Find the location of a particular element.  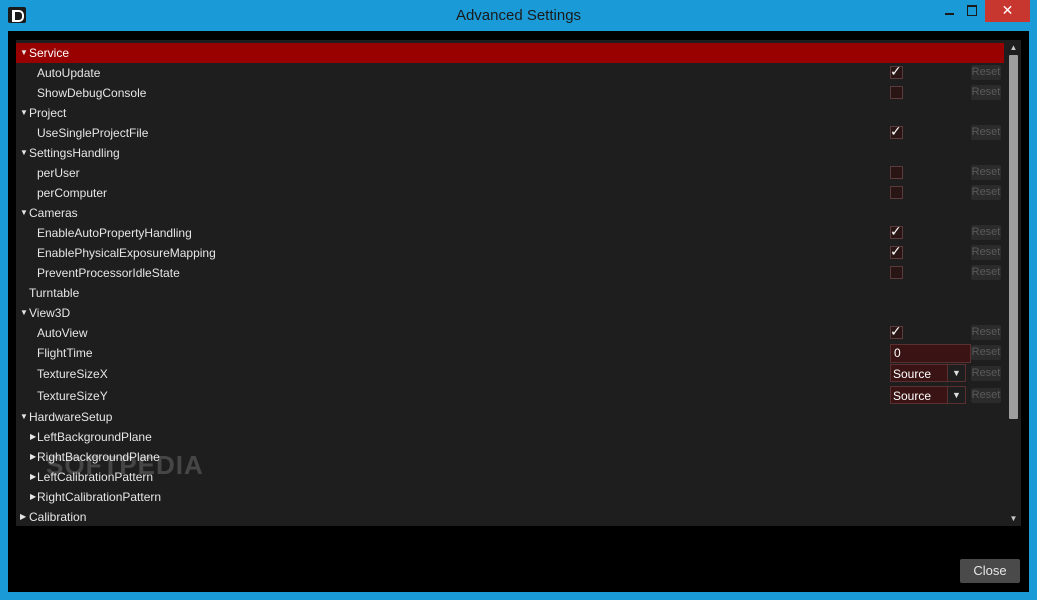

enableautopropertyhandling-checkbox: ✓ is located at coordinates (896, 231).